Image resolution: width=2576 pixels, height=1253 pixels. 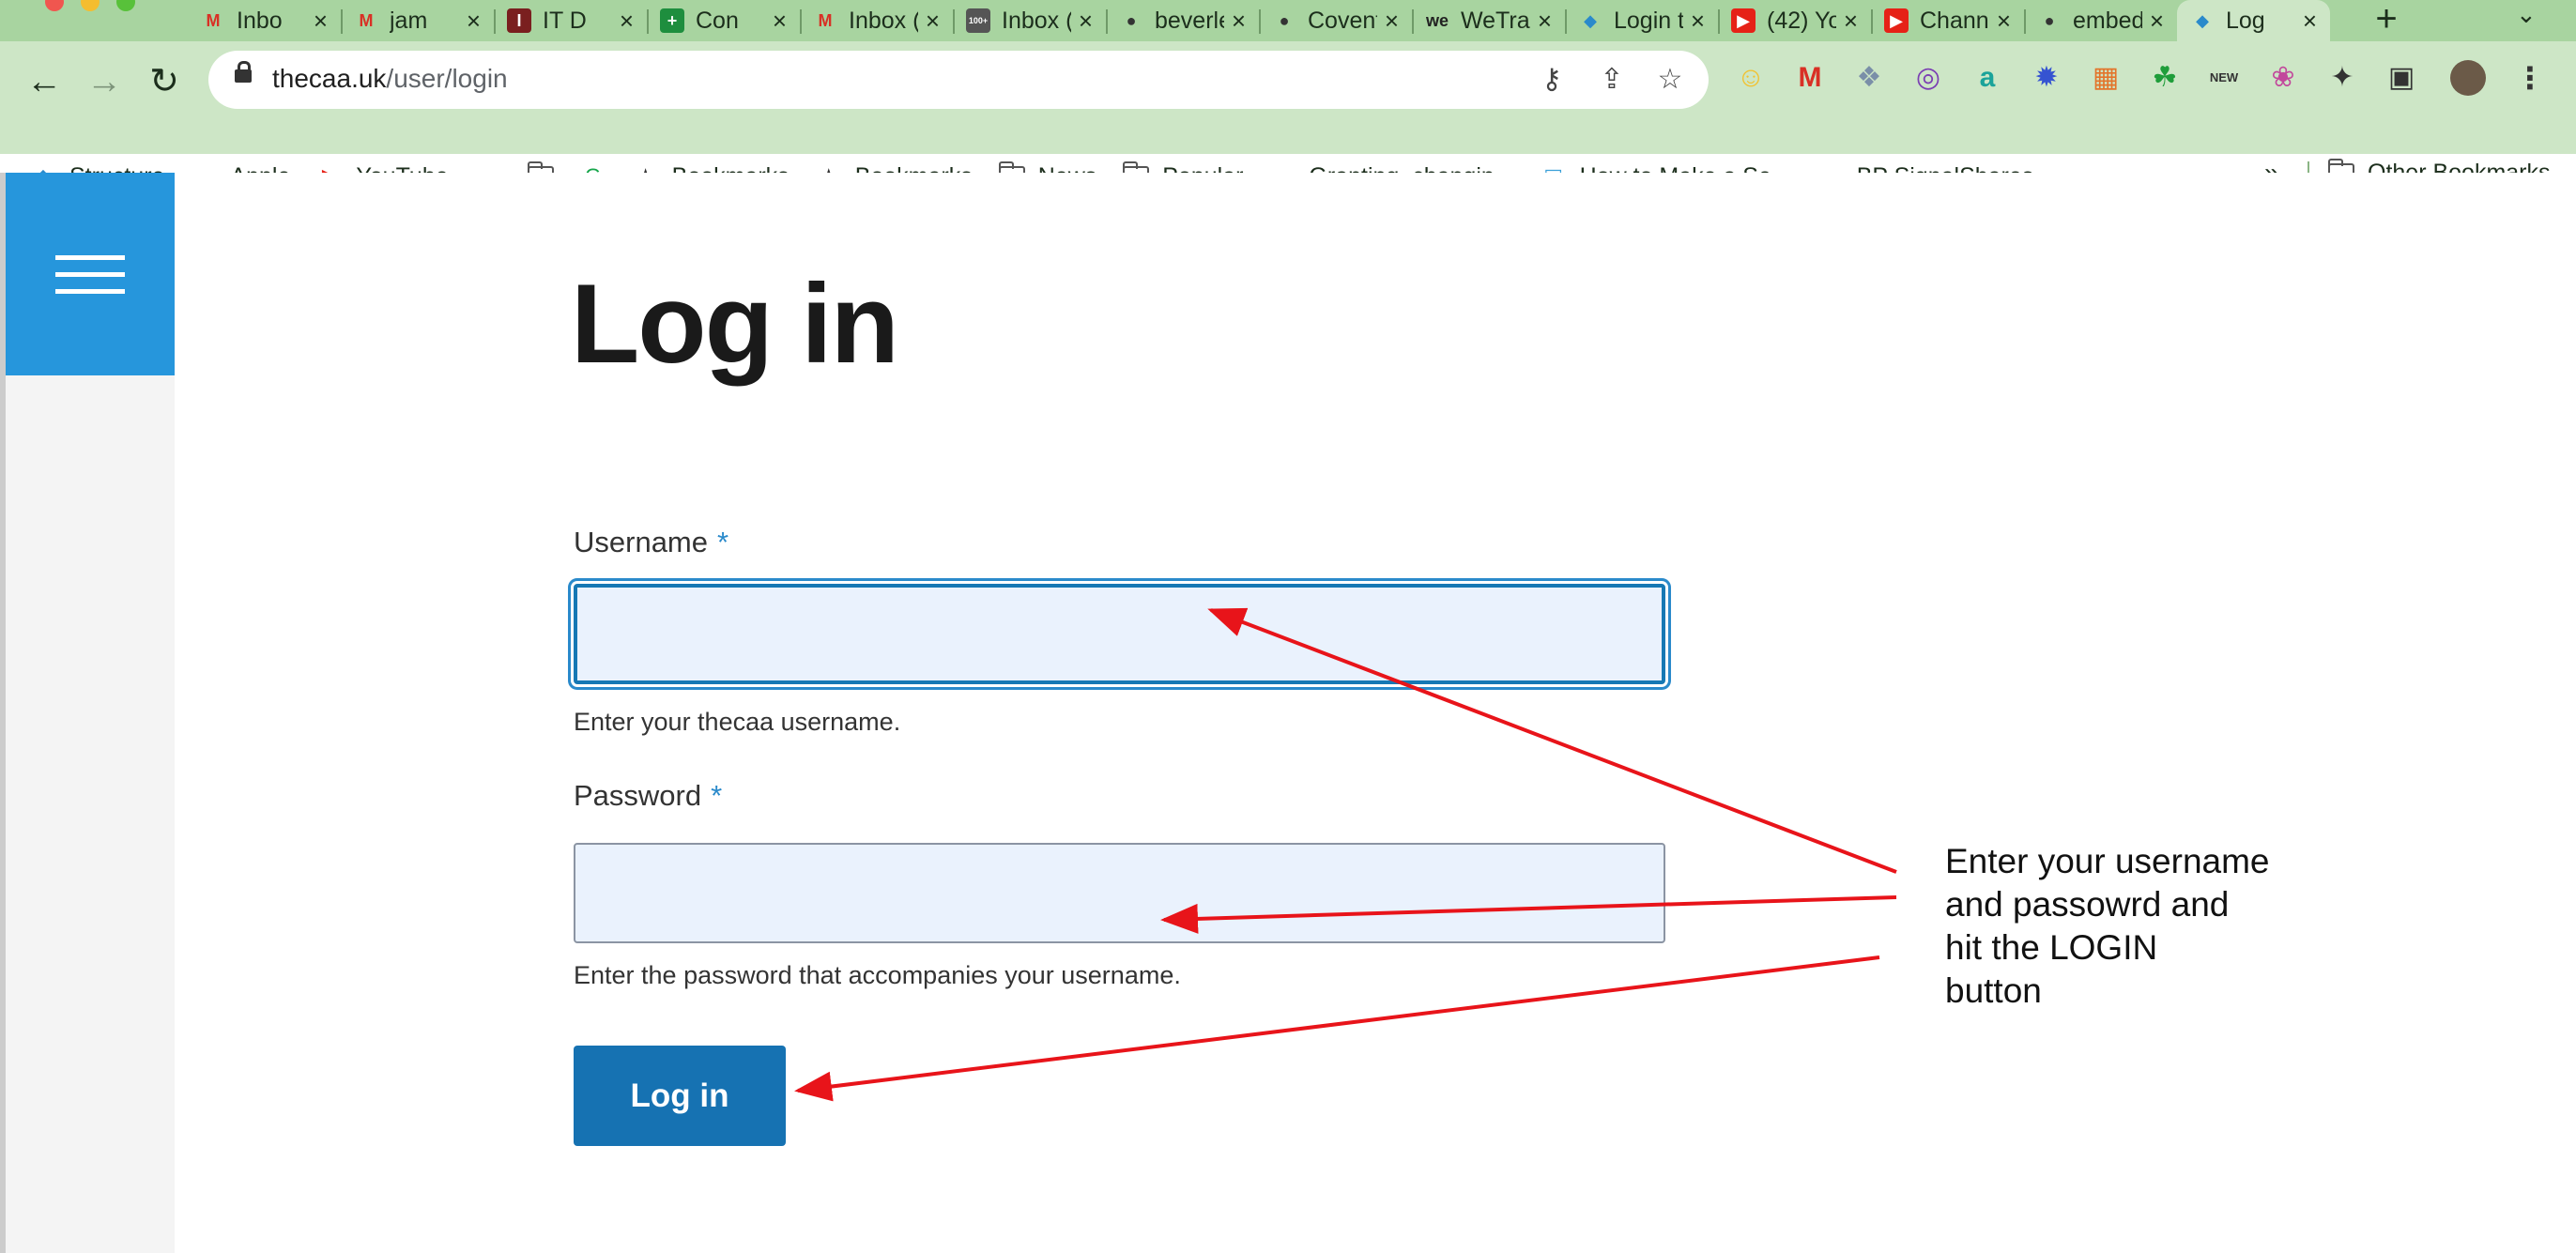 What do you see at coordinates (126, 5) in the screenshot?
I see `window-zoom-button` at bounding box center [126, 5].